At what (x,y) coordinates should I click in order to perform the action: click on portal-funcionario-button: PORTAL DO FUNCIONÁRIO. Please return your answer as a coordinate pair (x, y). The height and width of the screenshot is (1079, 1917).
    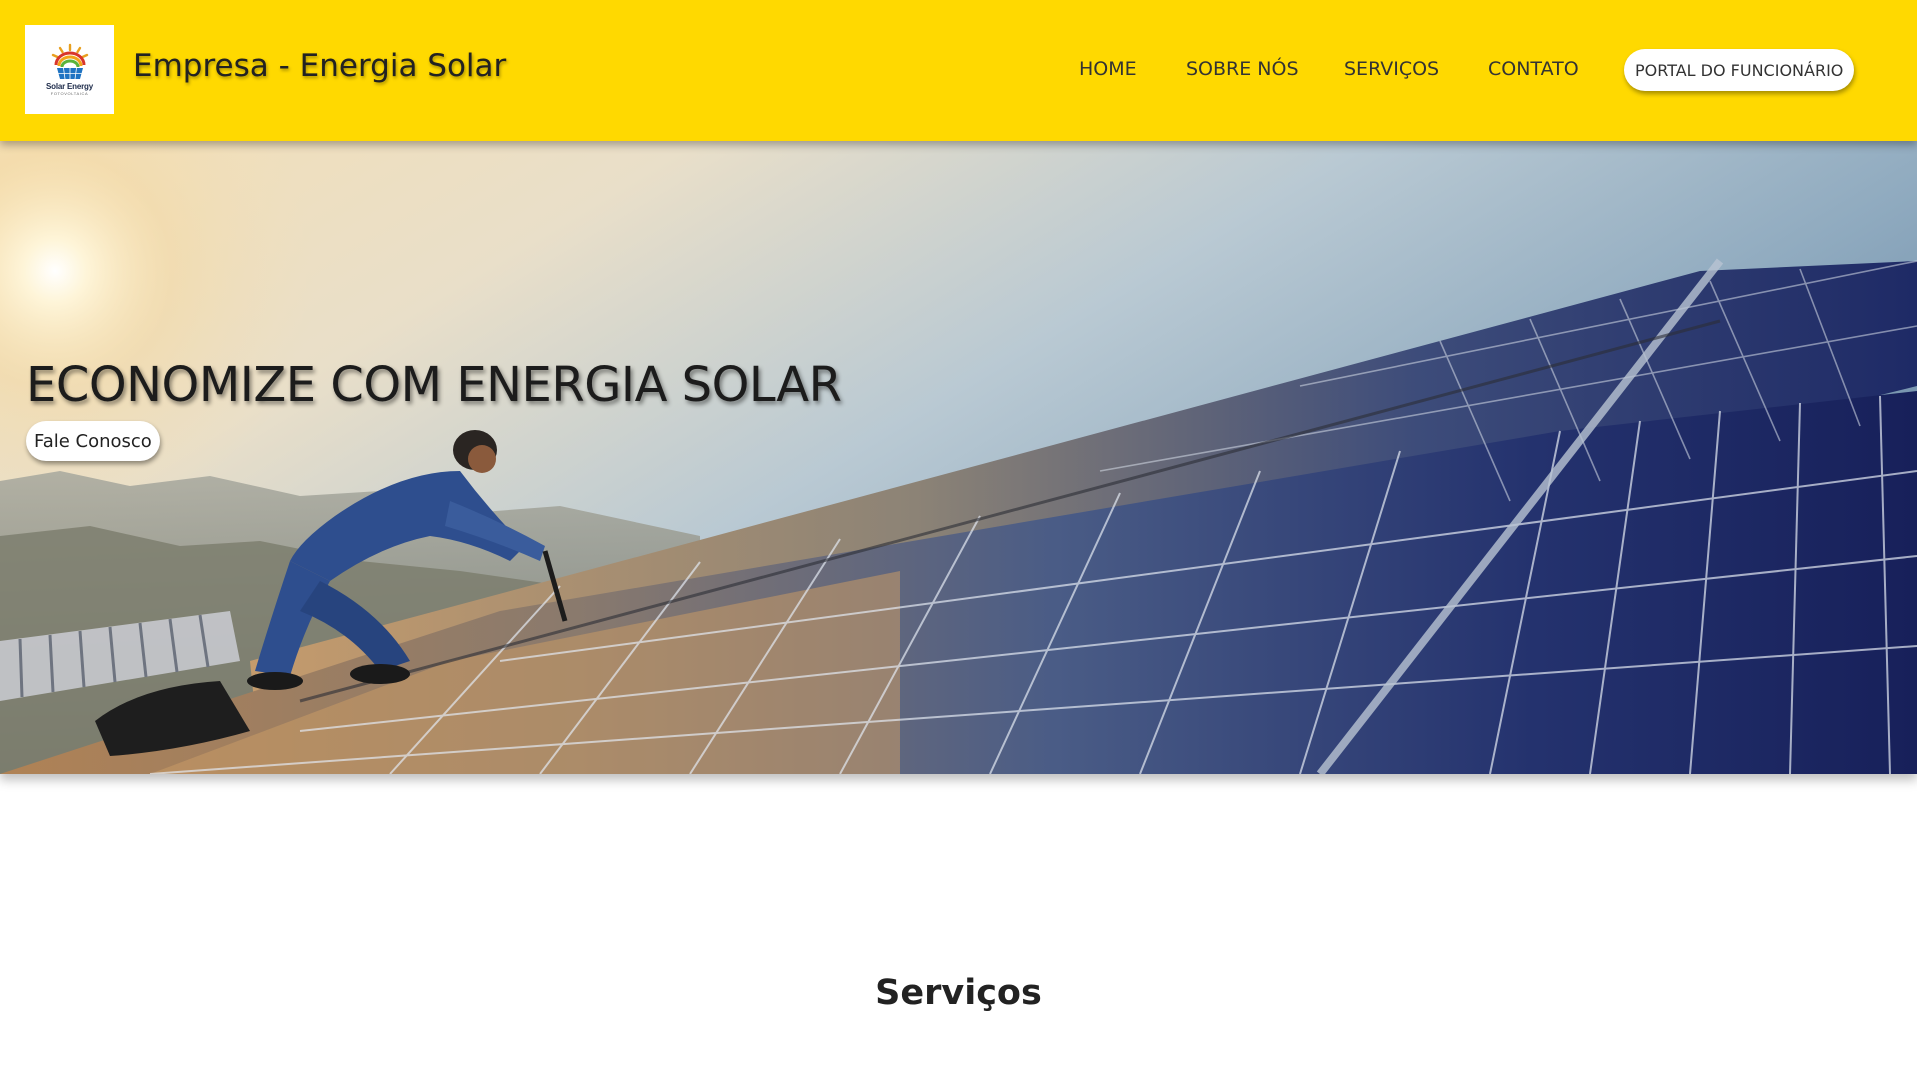
    Looking at the image, I should click on (1739, 70).